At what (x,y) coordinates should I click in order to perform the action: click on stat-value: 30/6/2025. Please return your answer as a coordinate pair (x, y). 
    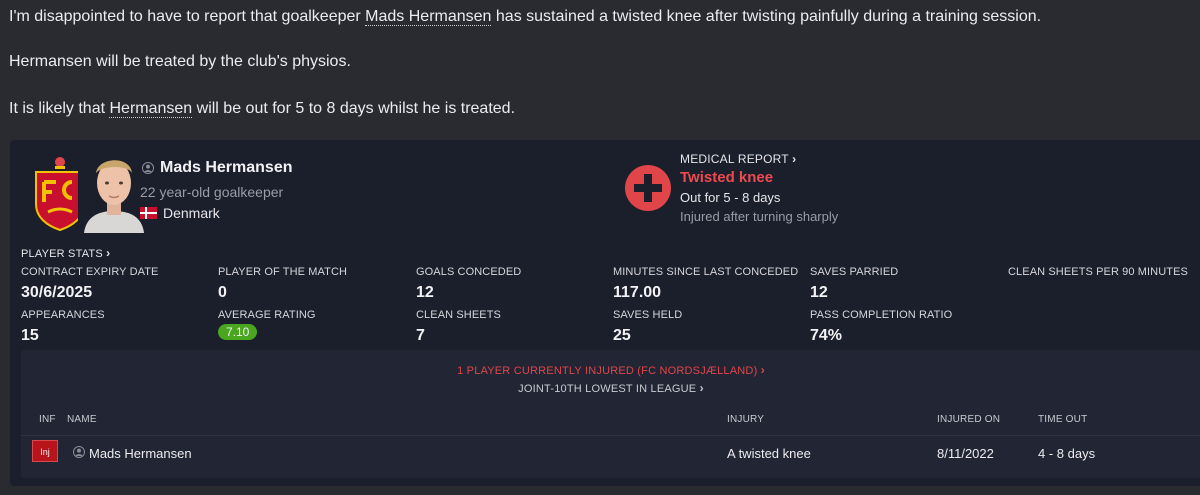
    Looking at the image, I should click on (57, 292).